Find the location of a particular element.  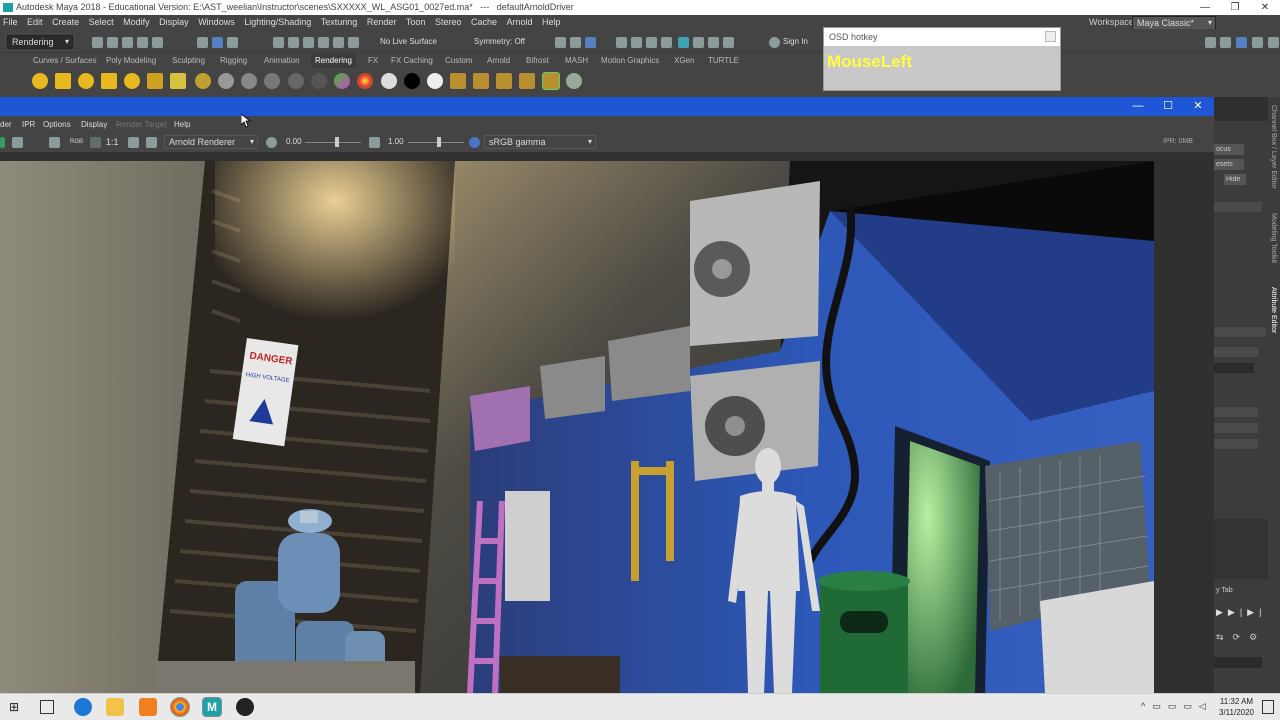

file-explorer-icon is located at coordinates (115, 707).